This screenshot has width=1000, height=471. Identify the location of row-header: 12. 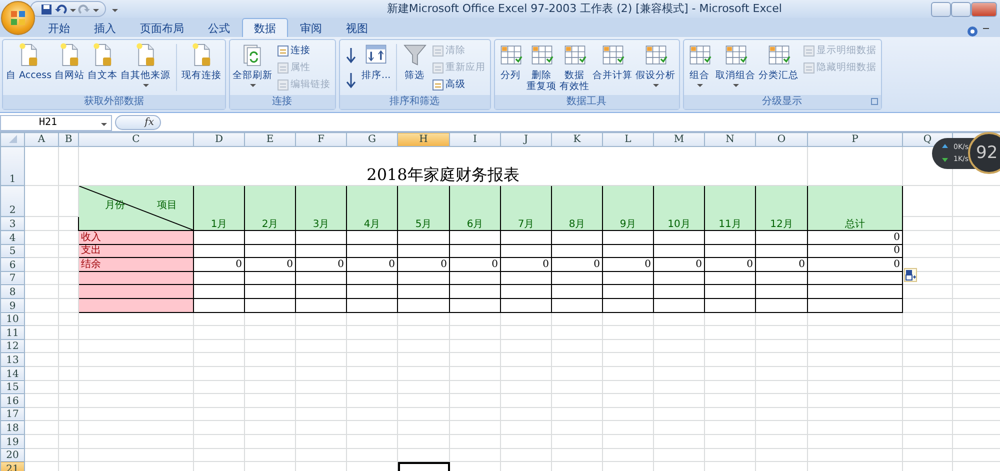
(12, 346).